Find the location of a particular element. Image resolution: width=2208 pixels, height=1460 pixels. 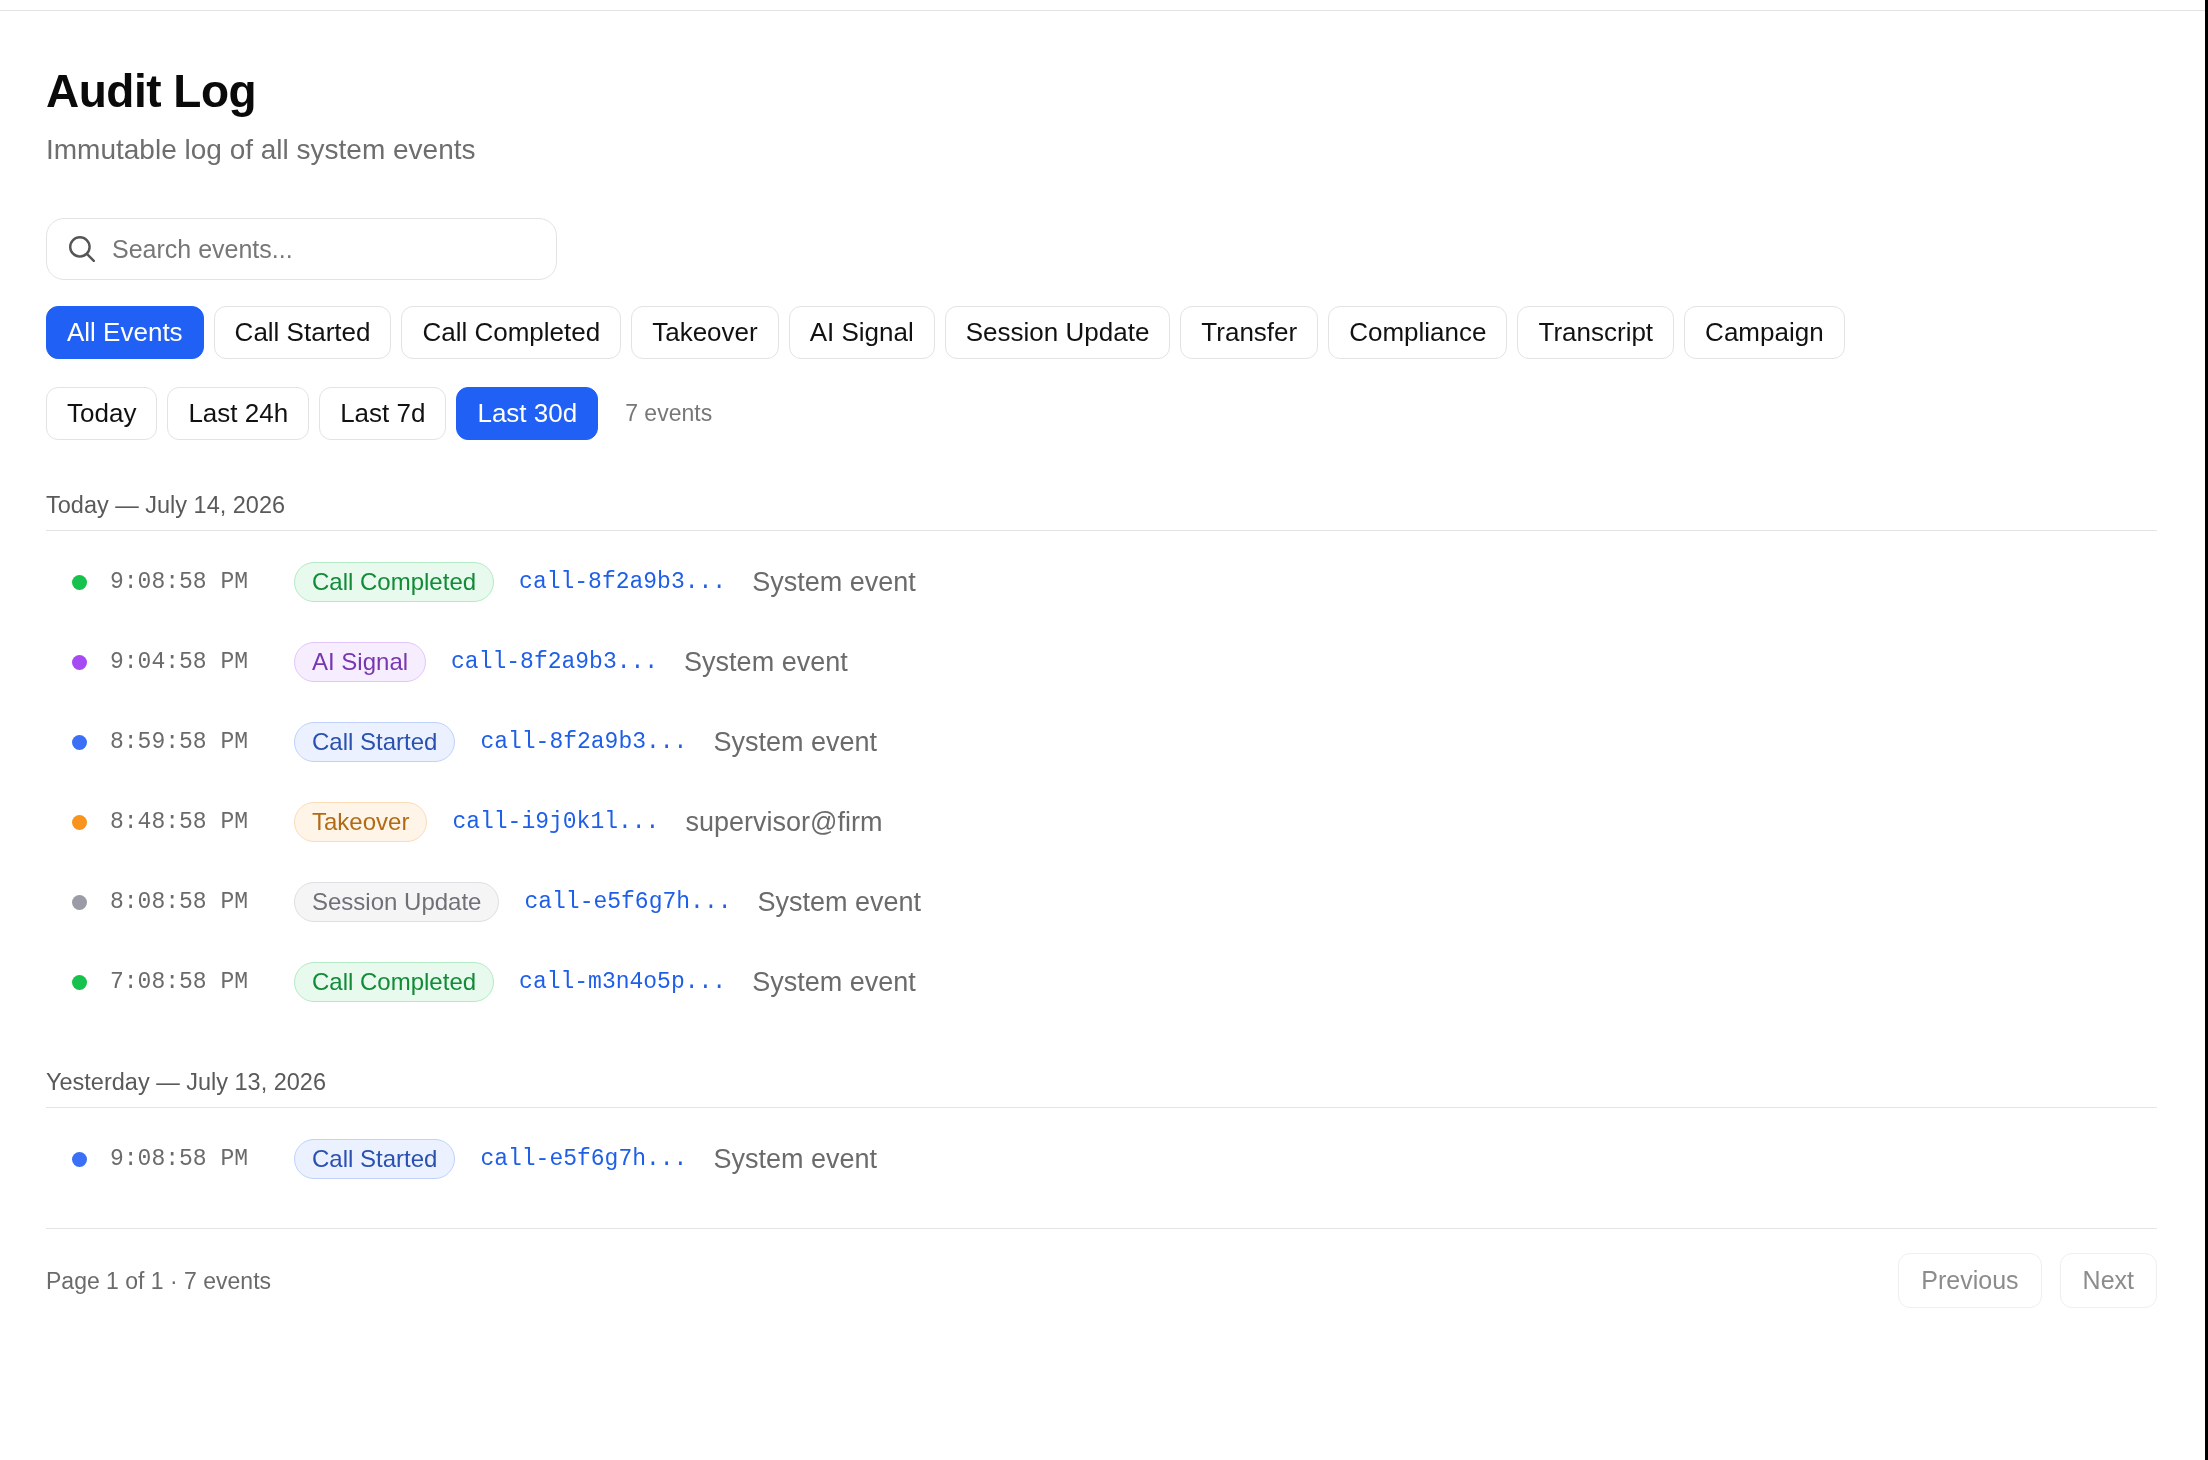

filter-tab: Call Started is located at coordinates (302, 332).